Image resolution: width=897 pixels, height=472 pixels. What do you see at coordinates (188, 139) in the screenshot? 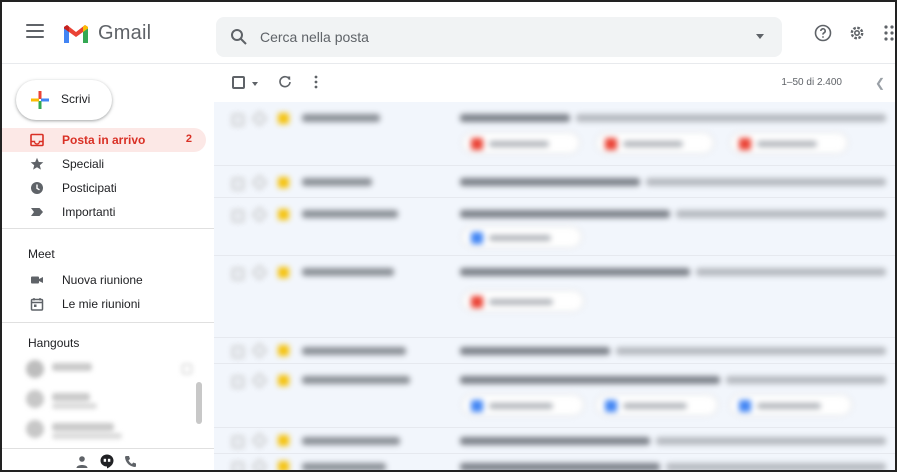
I see `unread-count: 2` at bounding box center [188, 139].